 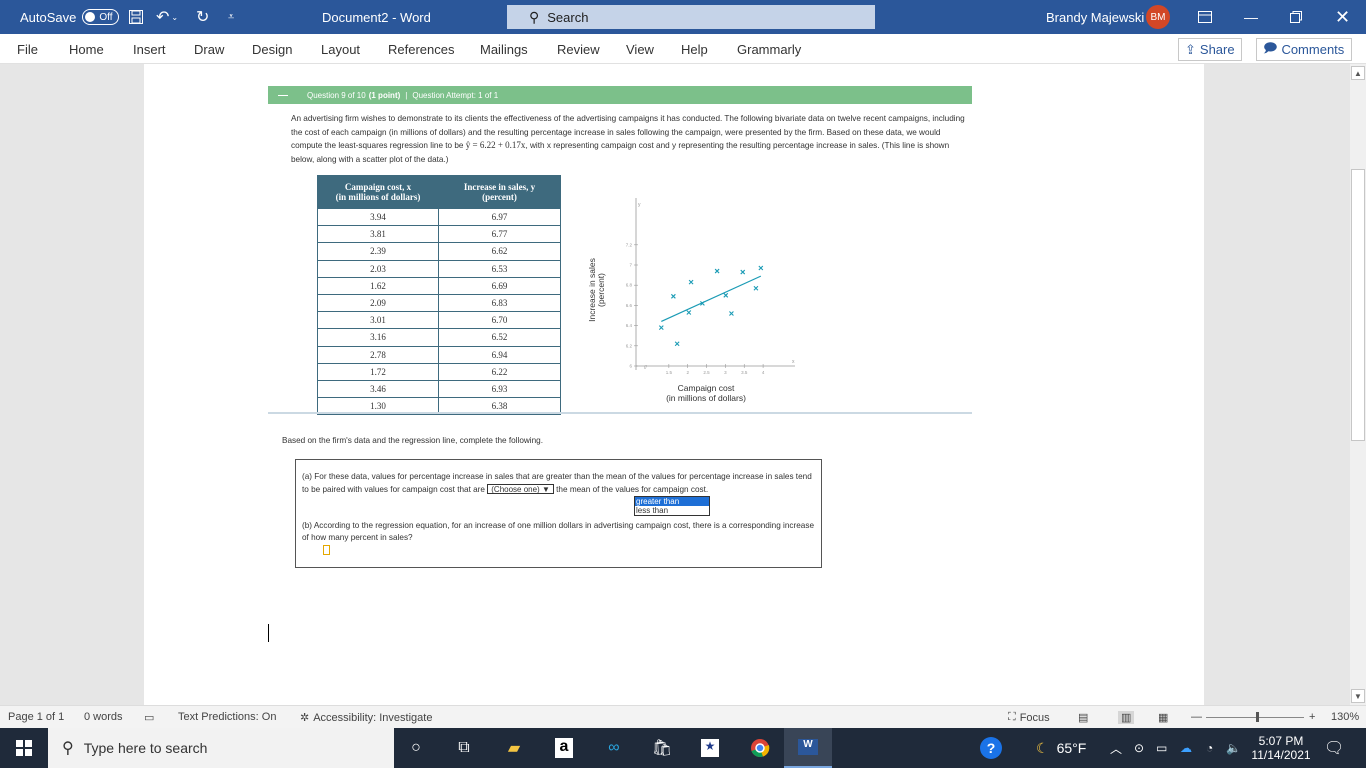 What do you see at coordinates (1296, 17) in the screenshot?
I see `restore-icon` at bounding box center [1296, 17].